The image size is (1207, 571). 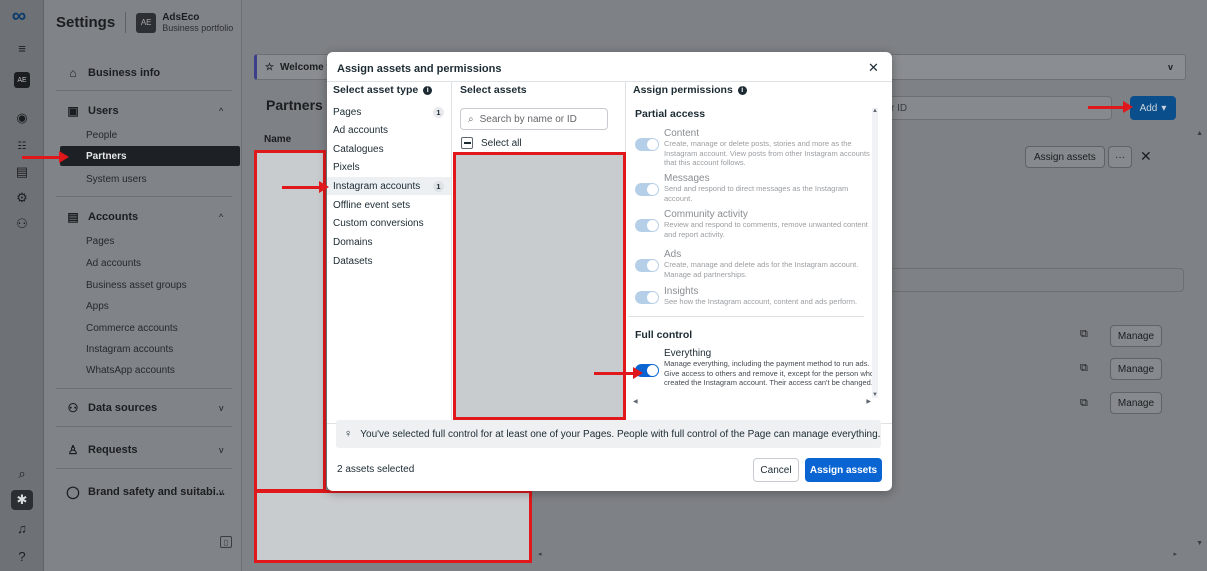 I want to click on insights-toggle, so click(x=647, y=297).